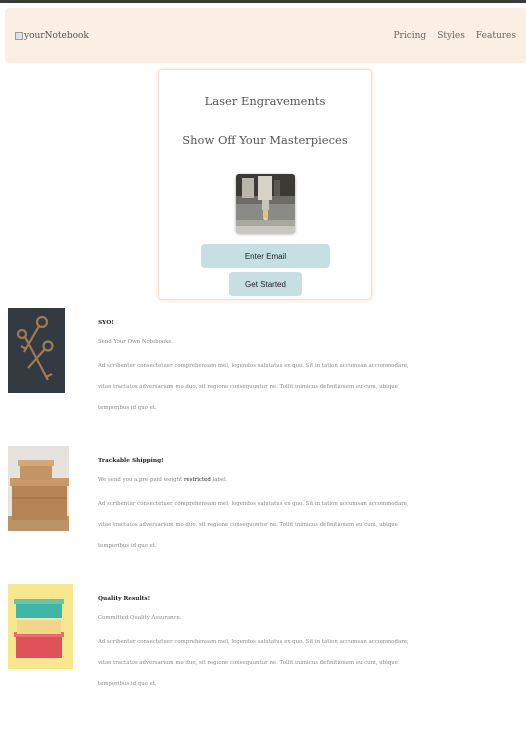 This screenshot has width=526, height=729. What do you see at coordinates (124, 599) in the screenshot?
I see `feature-heading: Quality Results!` at bounding box center [124, 599].